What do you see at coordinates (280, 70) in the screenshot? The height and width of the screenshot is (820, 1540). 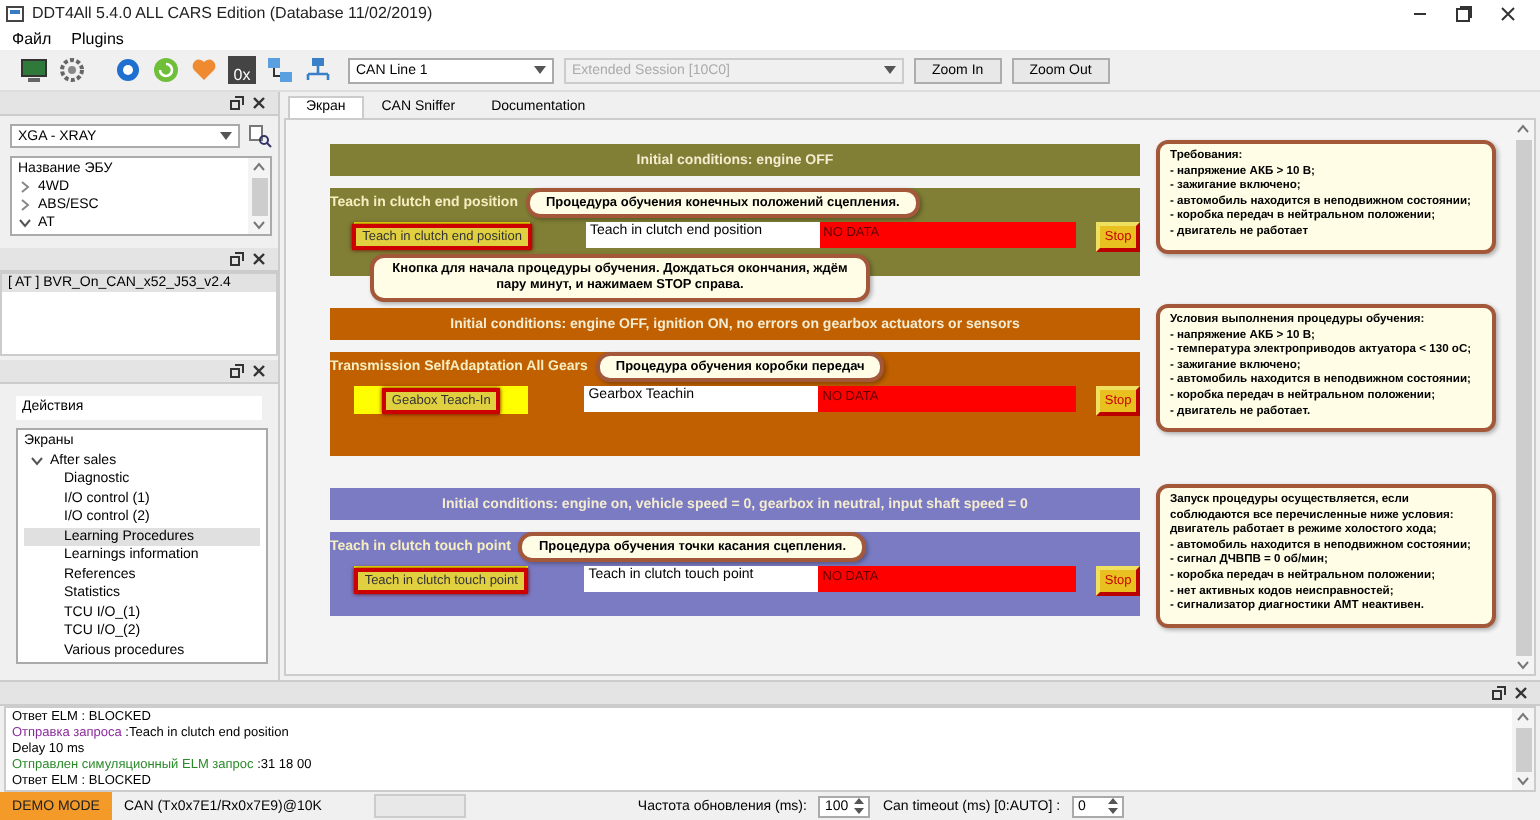 I see `network-icon` at bounding box center [280, 70].